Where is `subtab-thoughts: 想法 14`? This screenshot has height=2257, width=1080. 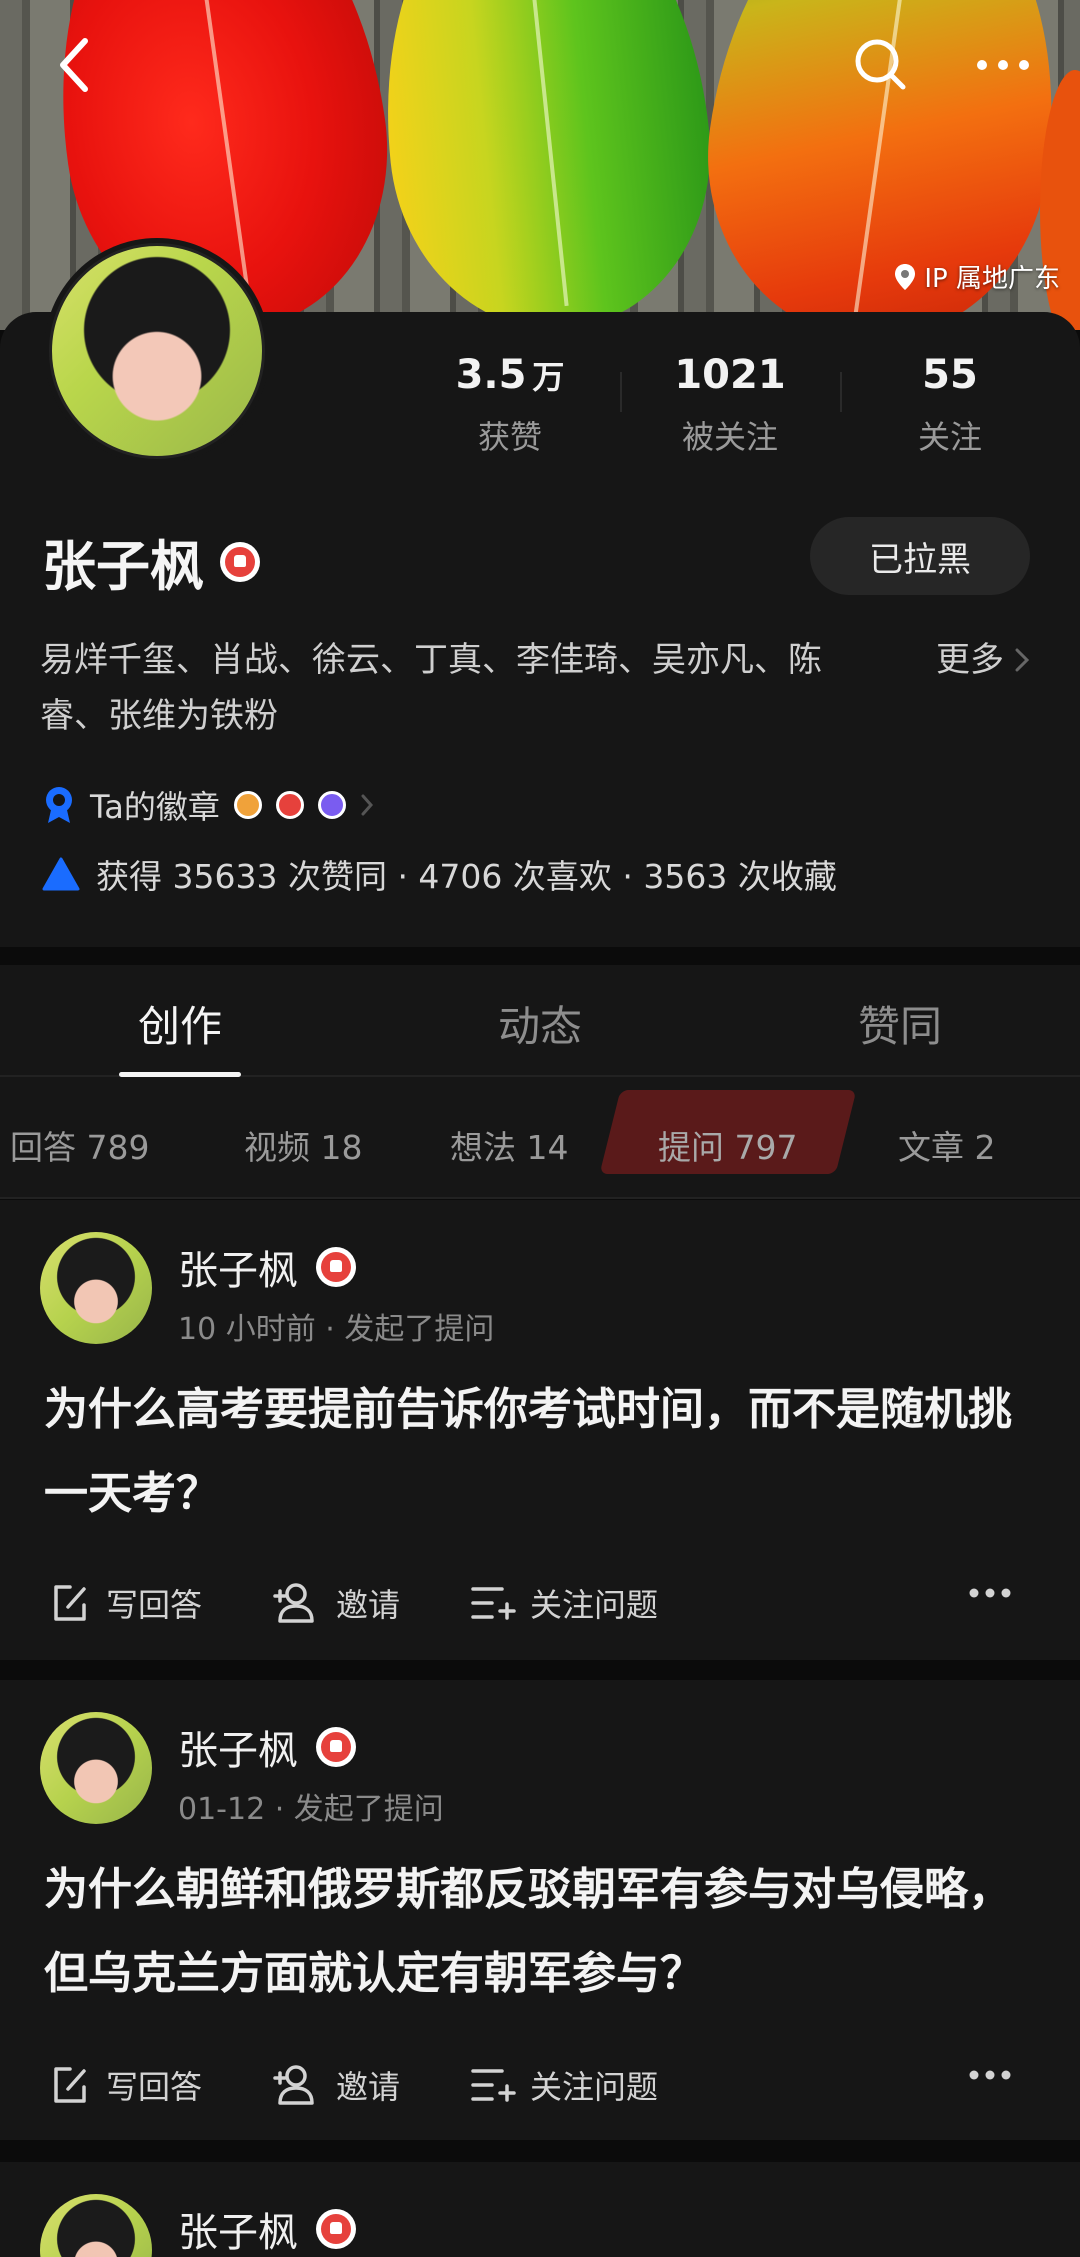 subtab-thoughts: 想法 14 is located at coordinates (509, 1145).